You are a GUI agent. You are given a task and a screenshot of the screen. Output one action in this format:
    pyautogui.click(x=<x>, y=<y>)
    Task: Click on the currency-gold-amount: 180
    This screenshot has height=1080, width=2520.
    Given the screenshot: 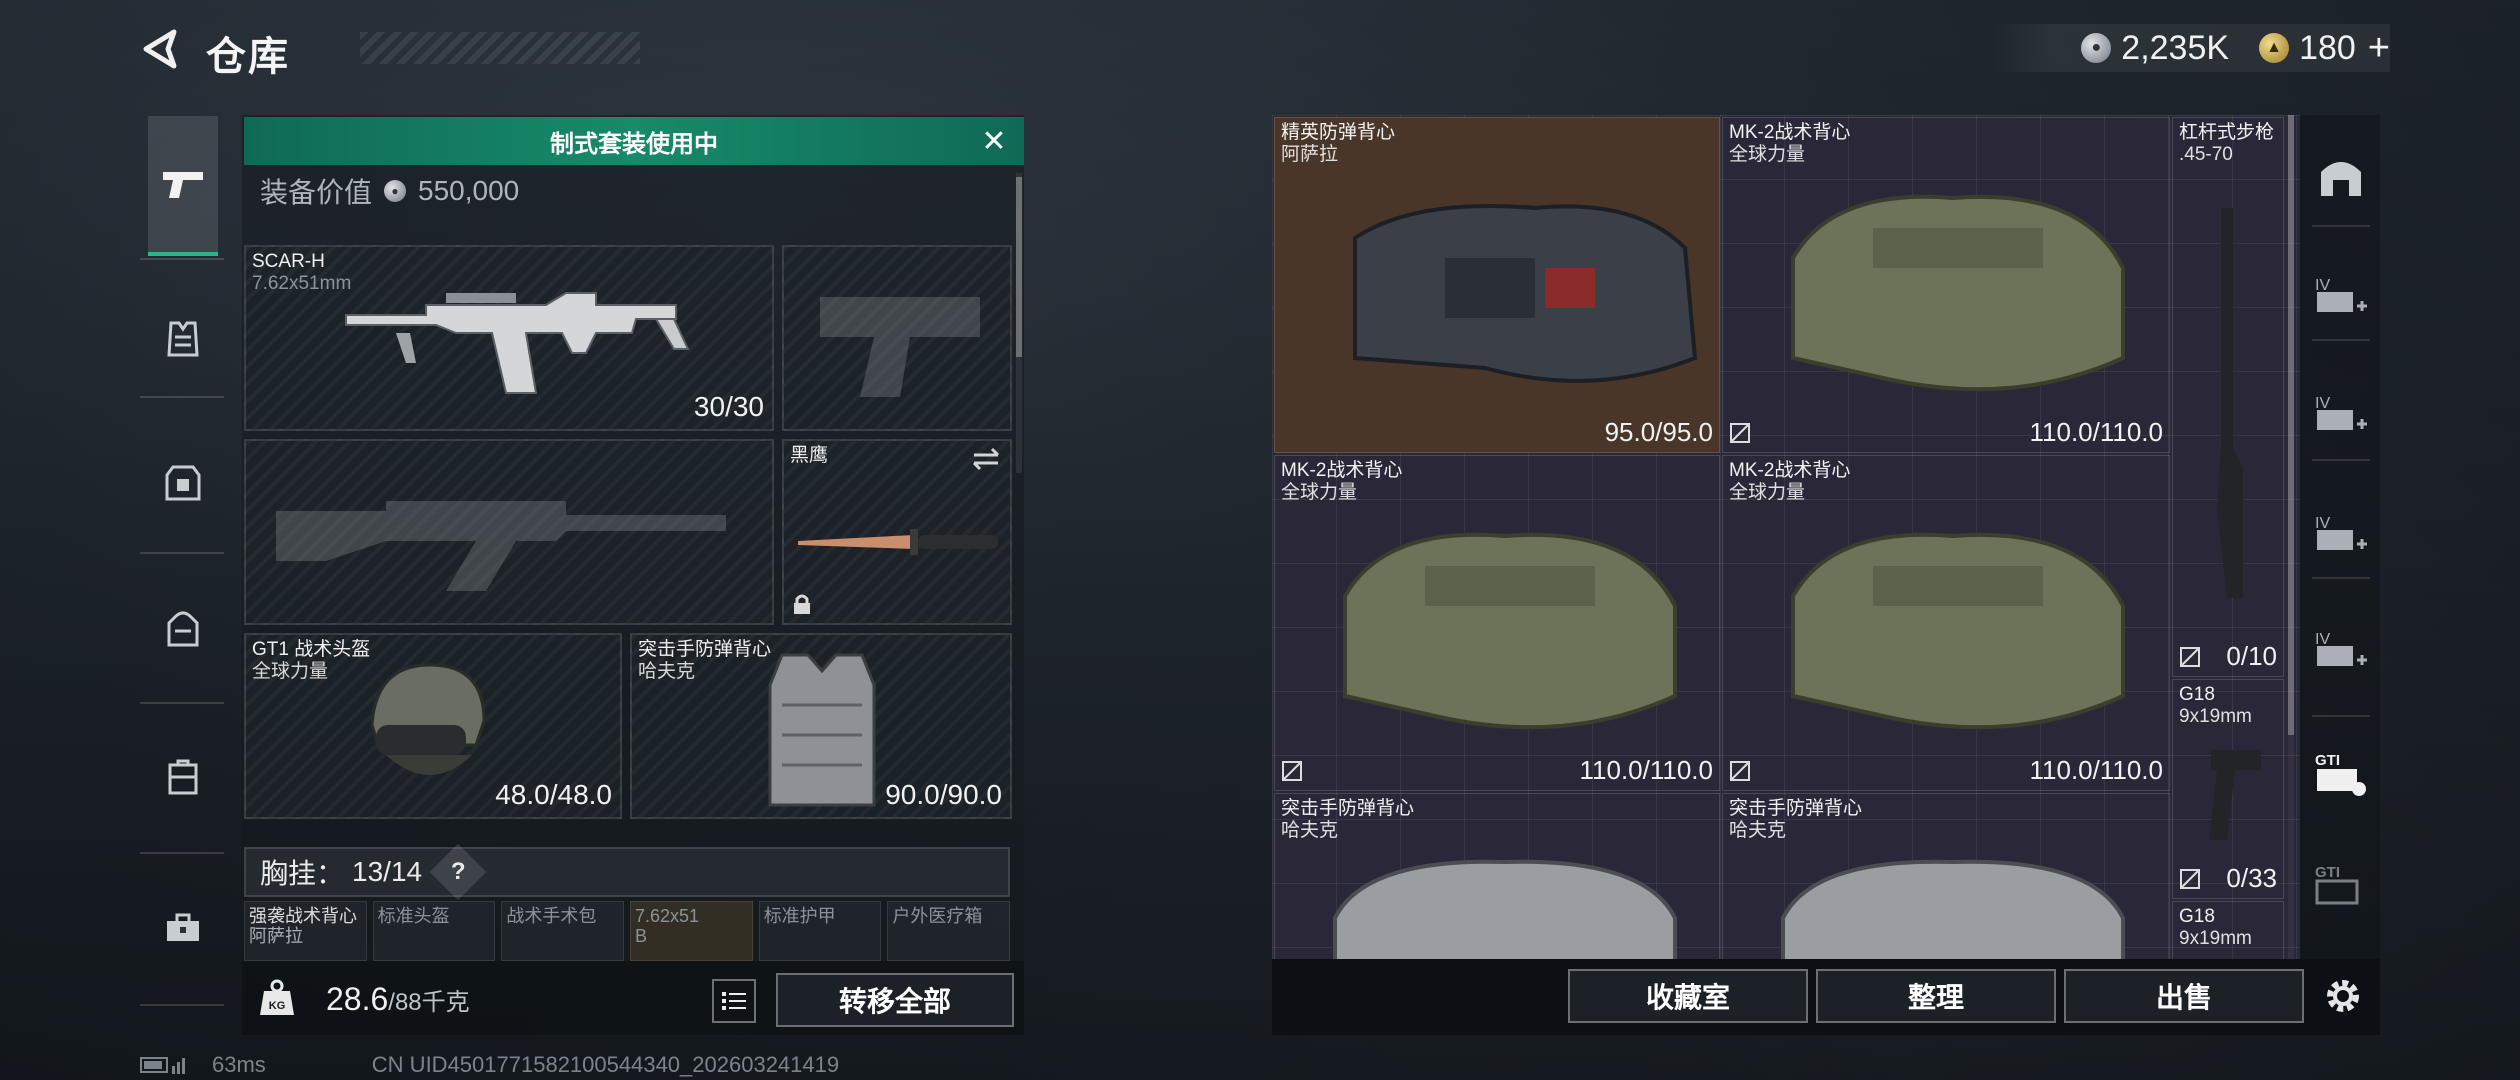 What is the action you would take?
    pyautogui.click(x=2327, y=47)
    